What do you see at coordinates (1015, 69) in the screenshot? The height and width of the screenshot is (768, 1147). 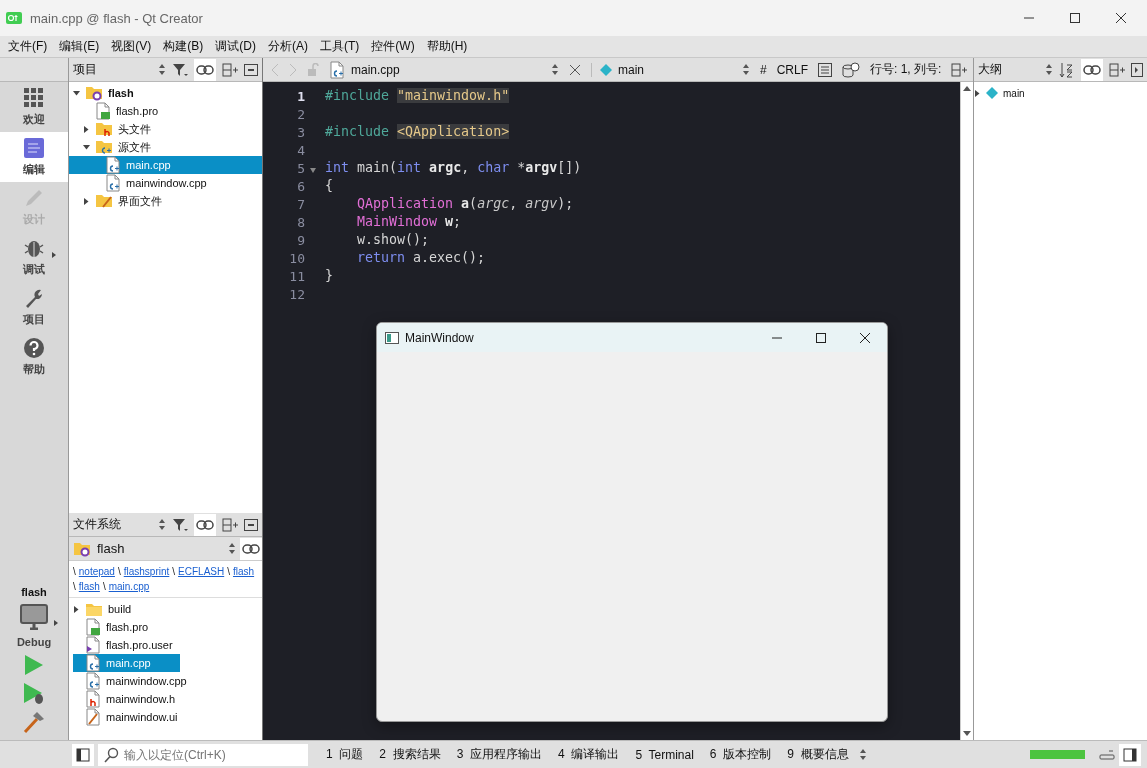 I see `view-selector: 大纲` at bounding box center [1015, 69].